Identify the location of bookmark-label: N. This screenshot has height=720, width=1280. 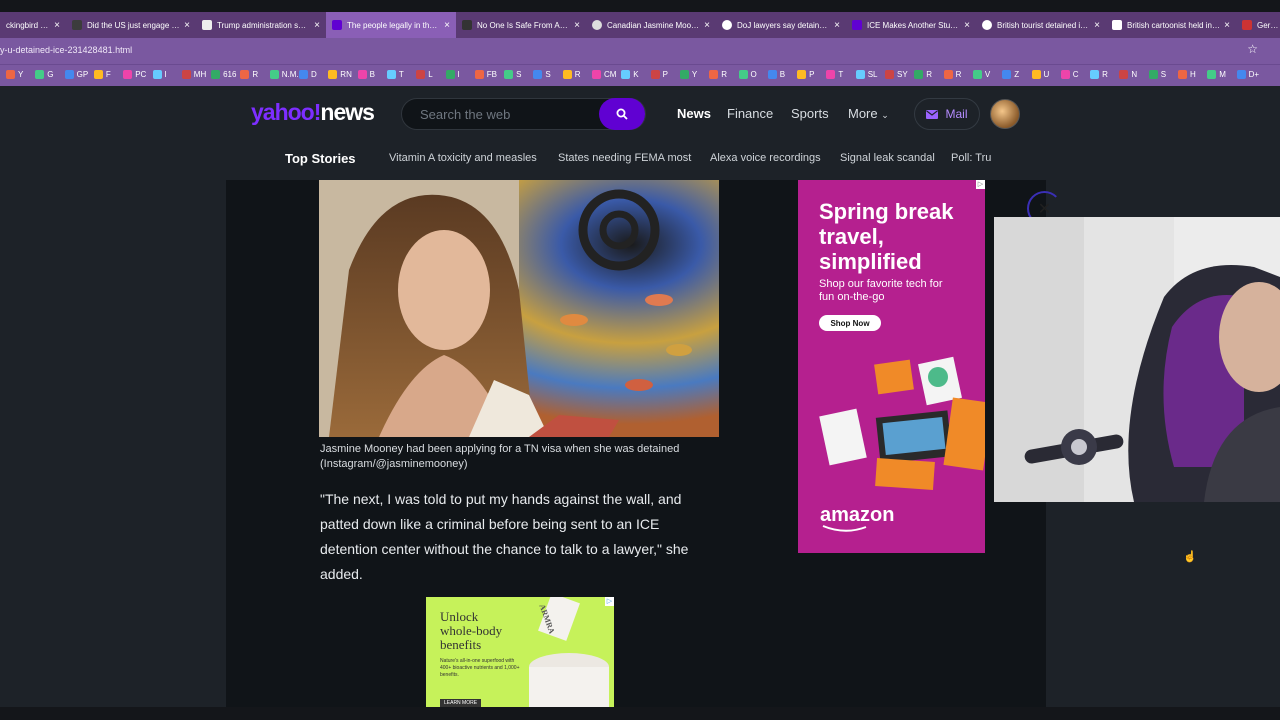
(1134, 74).